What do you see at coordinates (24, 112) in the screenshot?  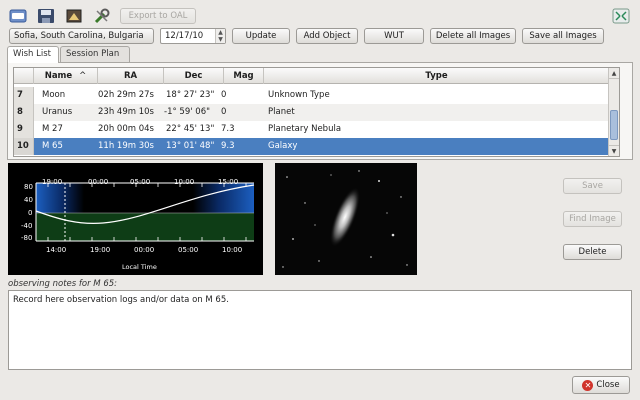 I see `row-number: 8` at bounding box center [24, 112].